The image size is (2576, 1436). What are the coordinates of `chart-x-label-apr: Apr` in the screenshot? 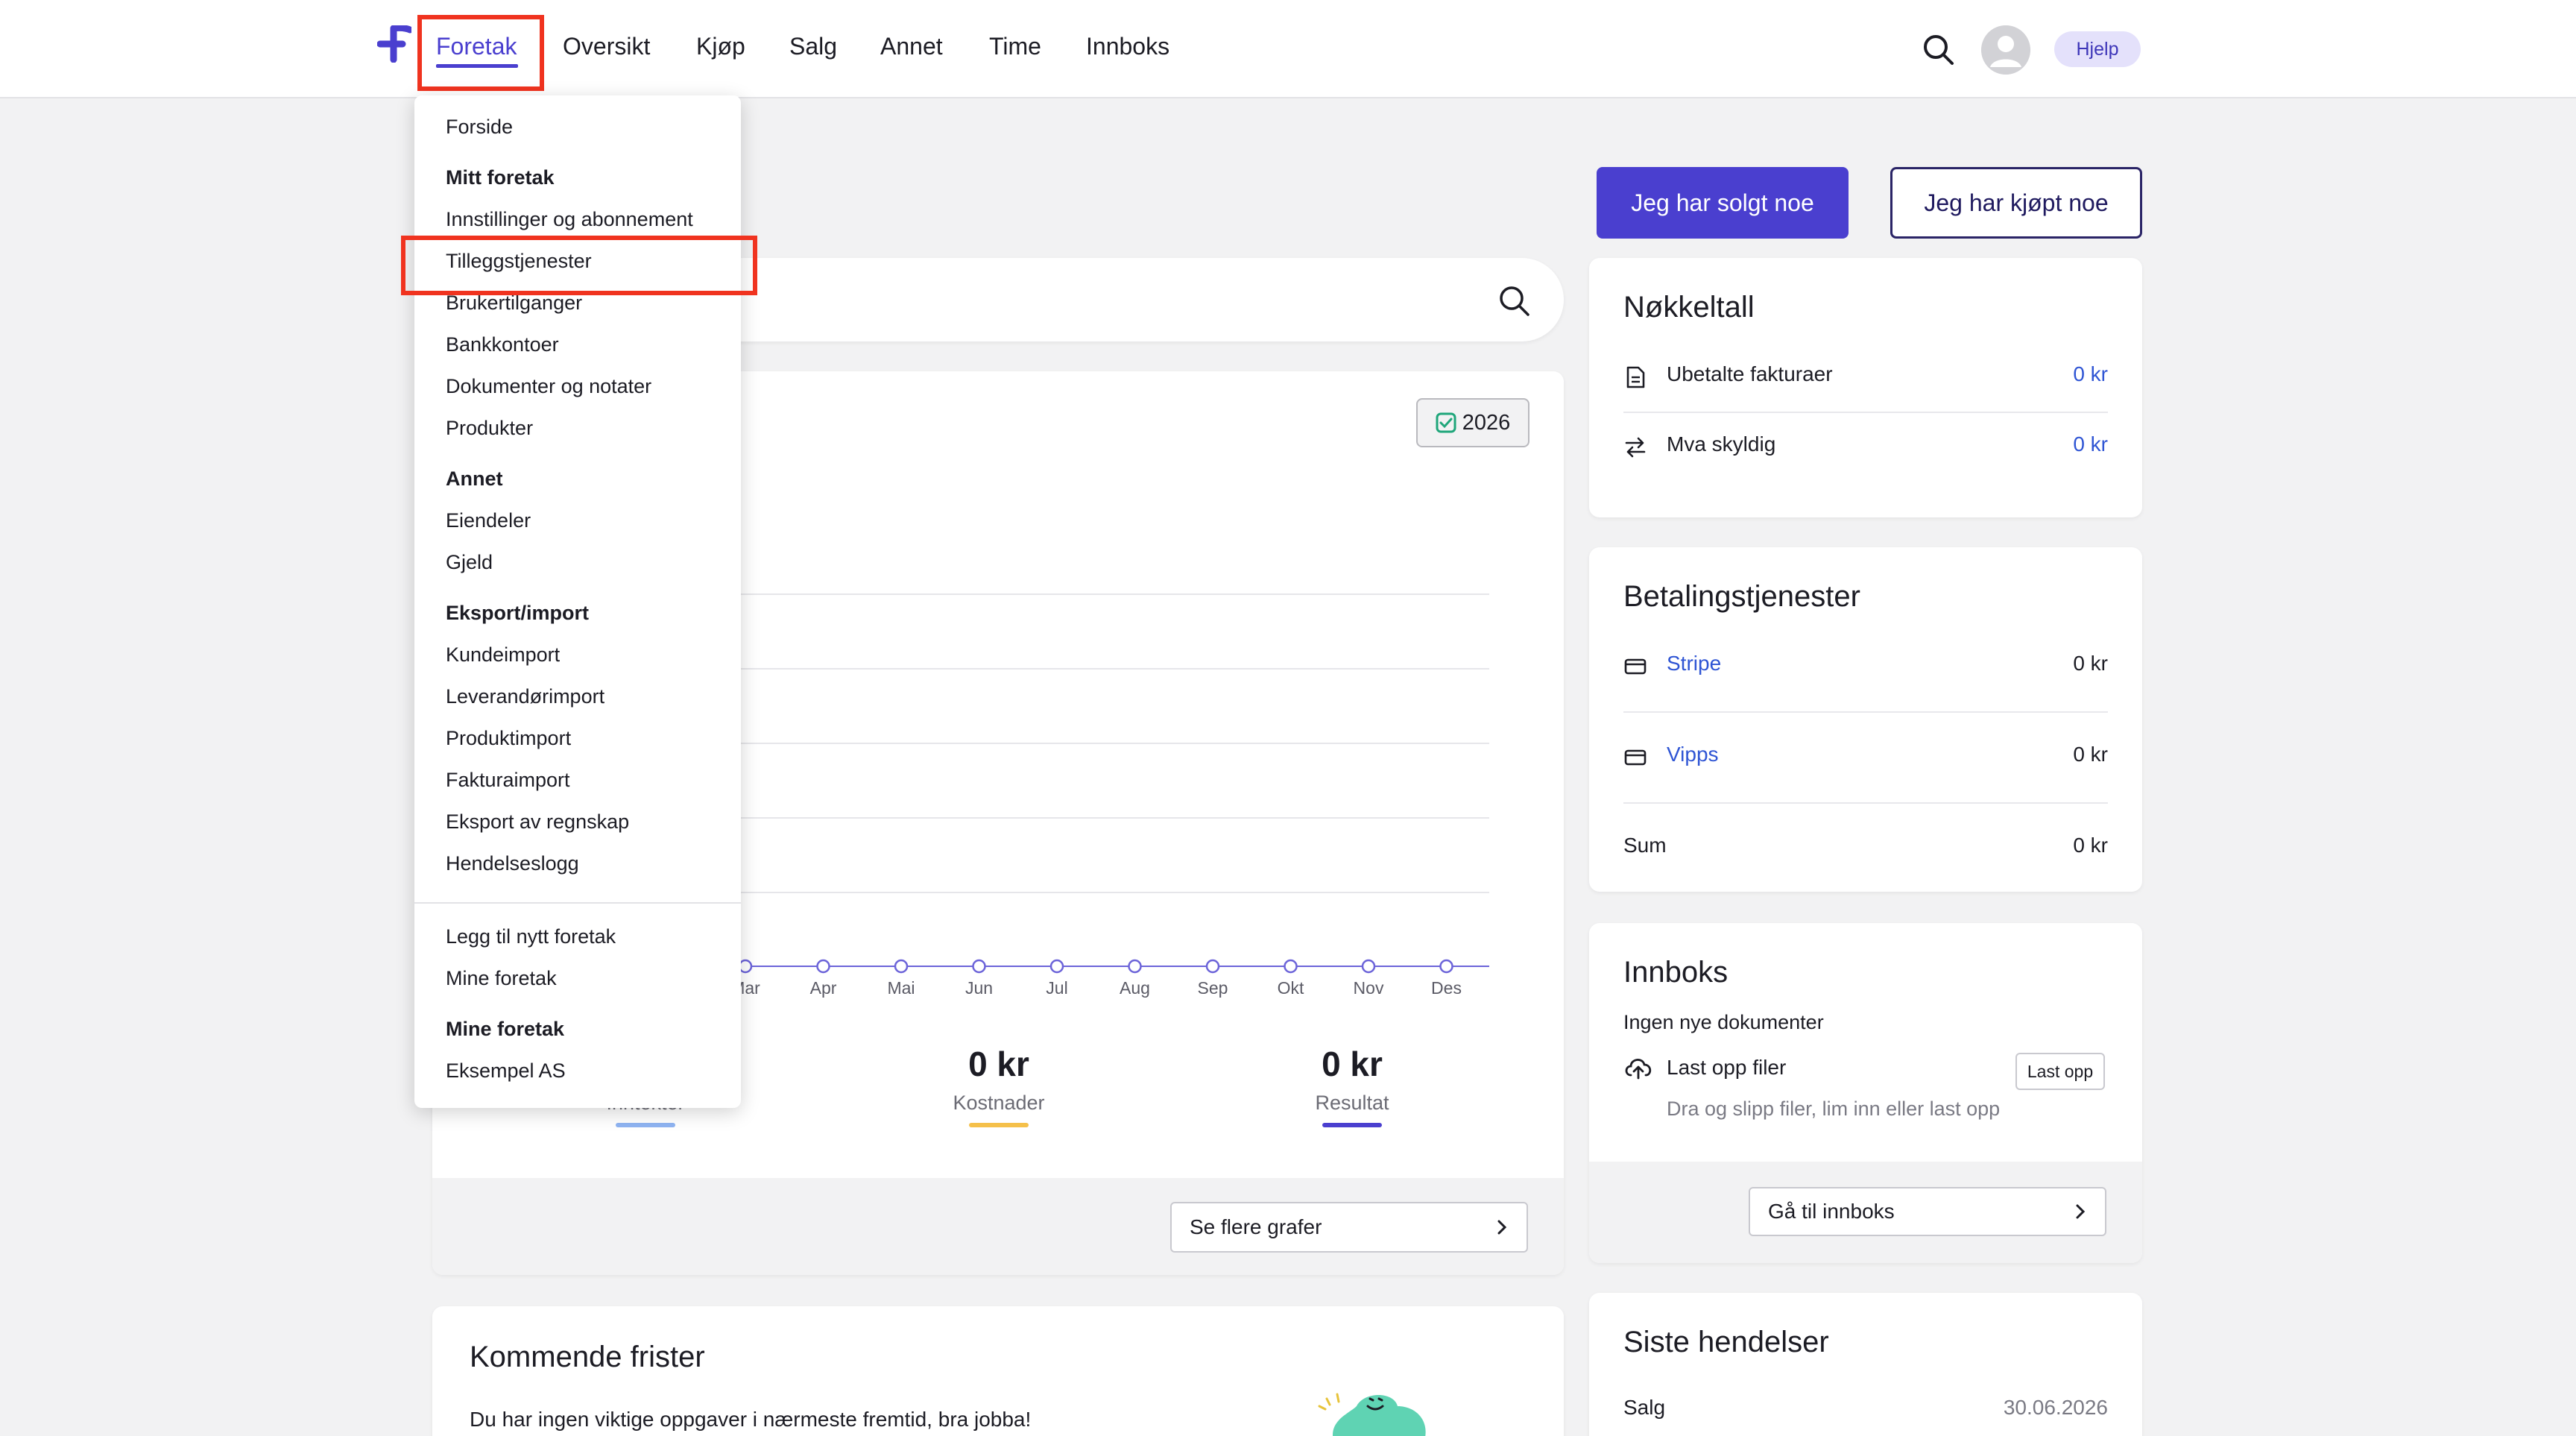 It's located at (823, 988).